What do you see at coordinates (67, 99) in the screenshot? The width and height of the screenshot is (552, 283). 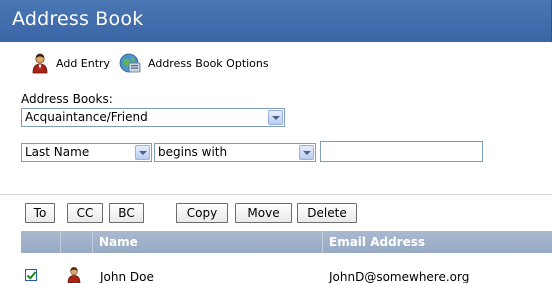 I see `address-books-label: Address Books:` at bounding box center [67, 99].